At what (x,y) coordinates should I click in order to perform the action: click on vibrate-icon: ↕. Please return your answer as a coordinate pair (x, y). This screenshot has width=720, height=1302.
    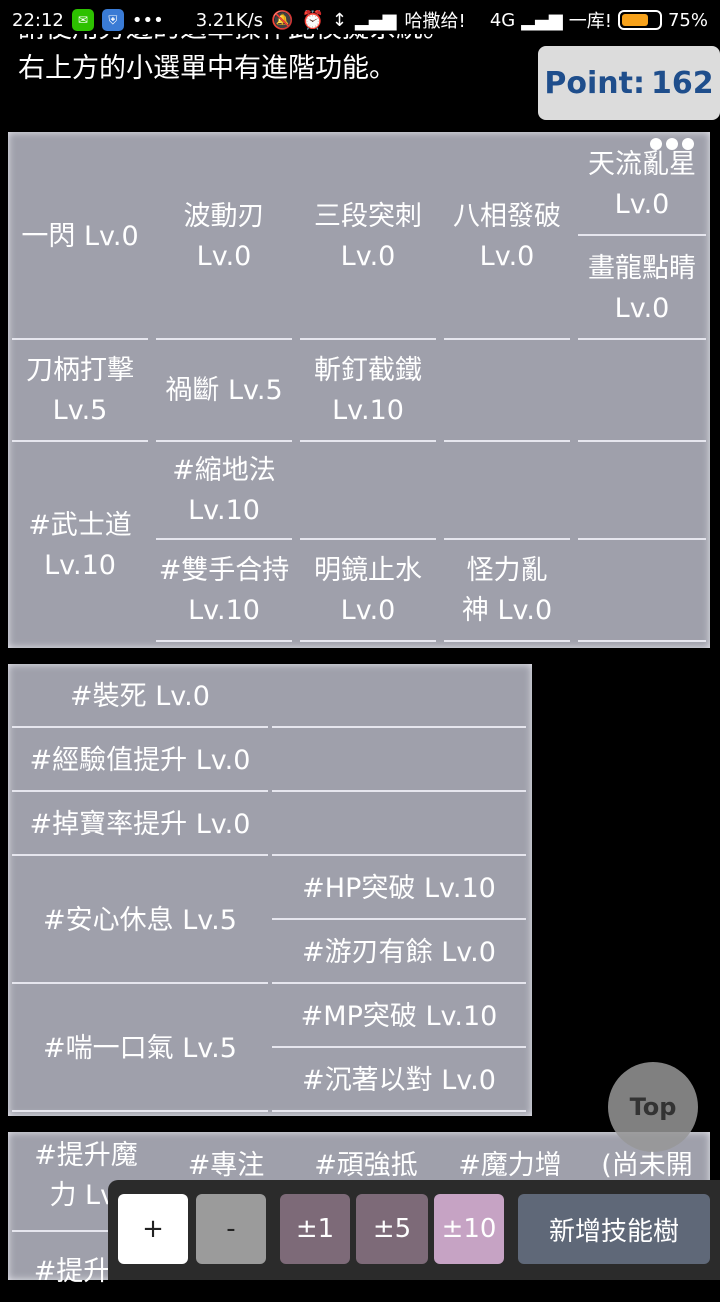
    Looking at the image, I should click on (339, 20).